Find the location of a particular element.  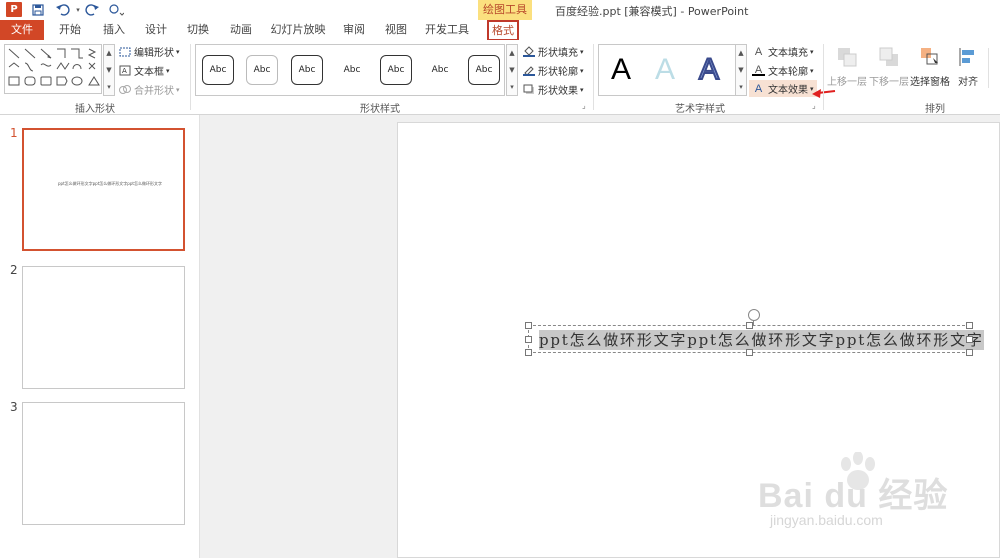

selection-pane-button: 选择窗格 is located at coordinates (930, 67).